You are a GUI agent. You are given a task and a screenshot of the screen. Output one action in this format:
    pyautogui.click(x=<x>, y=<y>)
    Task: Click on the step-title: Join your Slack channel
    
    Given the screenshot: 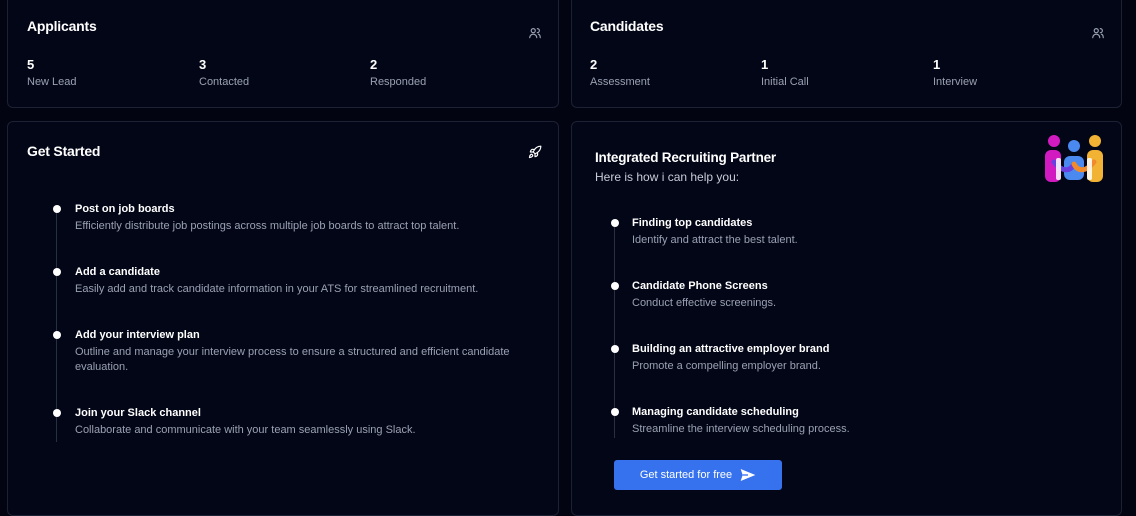 What is the action you would take?
    pyautogui.click(x=138, y=413)
    